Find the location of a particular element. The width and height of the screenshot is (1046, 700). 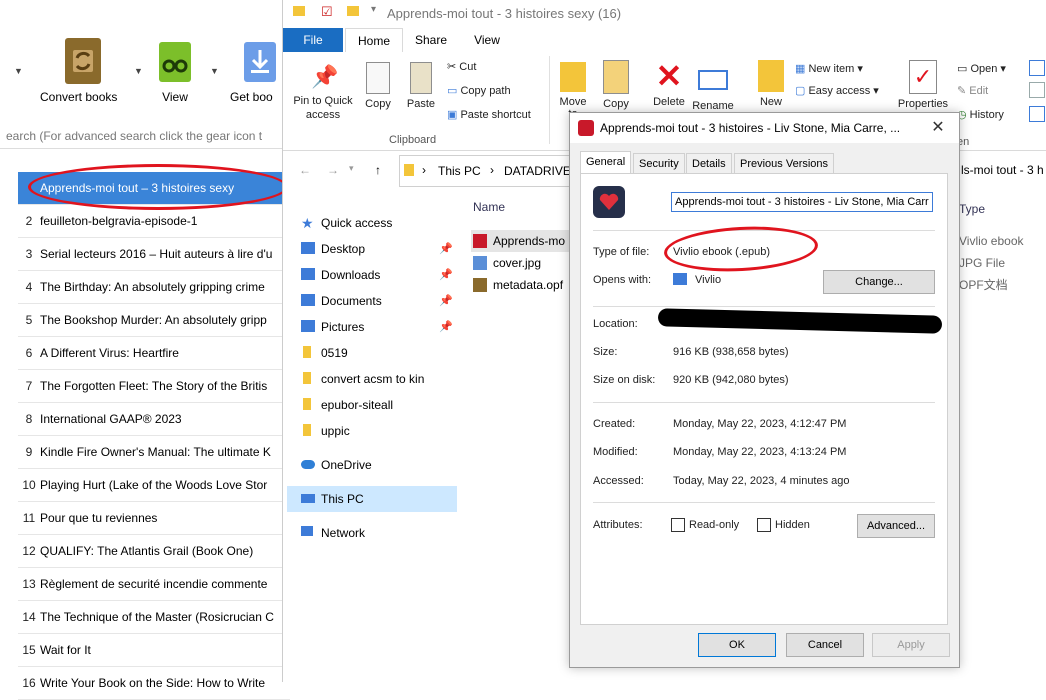

nav-item: convert acsm to kin is located at coordinates (377, 379).